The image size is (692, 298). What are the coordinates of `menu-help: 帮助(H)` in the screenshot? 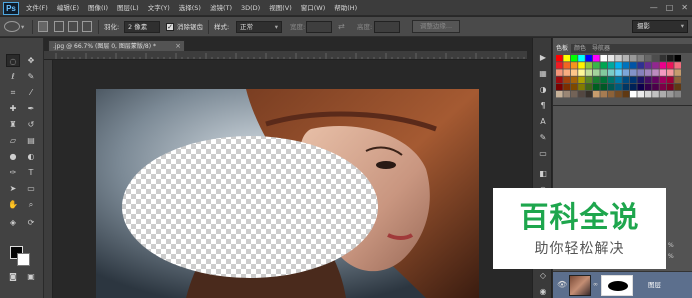 It's located at (345, 8).